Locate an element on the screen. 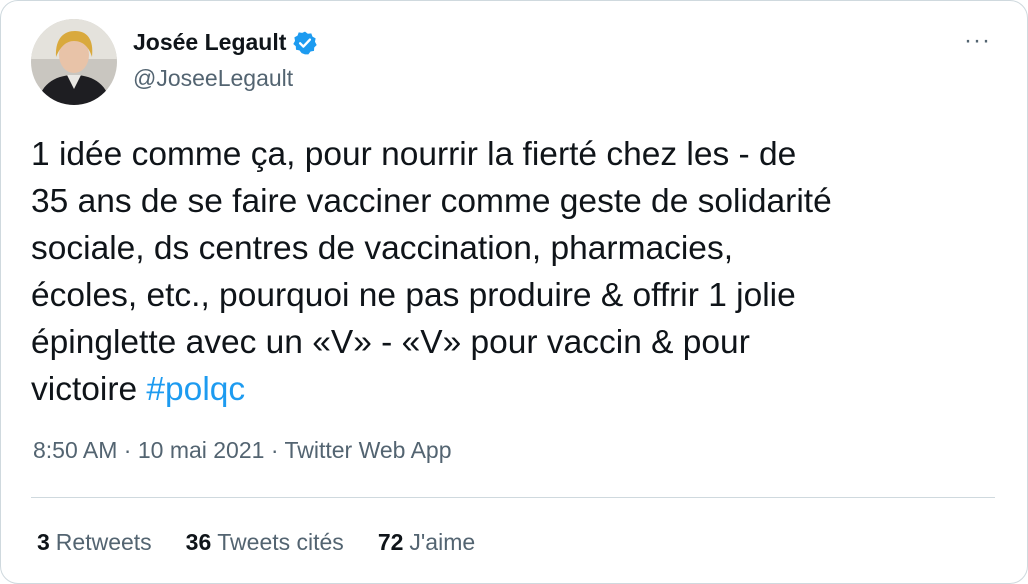 The width and height of the screenshot is (1028, 584). hashtag-link: #polqc is located at coordinates (195, 389).